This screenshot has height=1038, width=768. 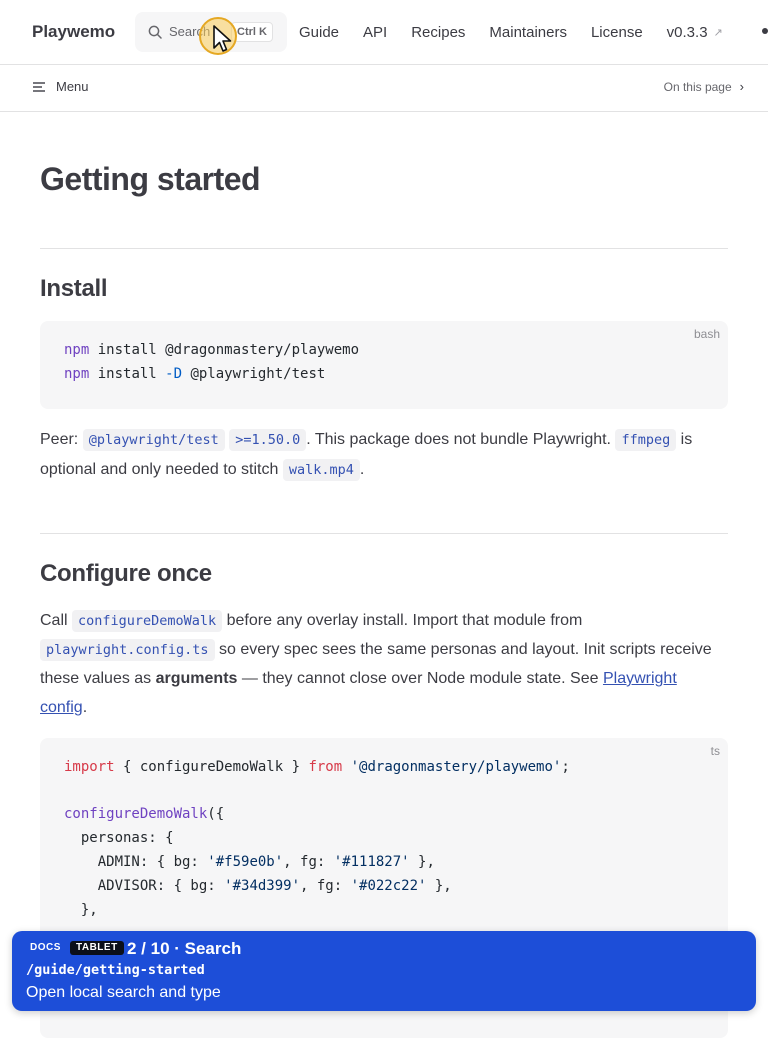 What do you see at coordinates (765, 31) in the screenshot?
I see `more-menu-icon` at bounding box center [765, 31].